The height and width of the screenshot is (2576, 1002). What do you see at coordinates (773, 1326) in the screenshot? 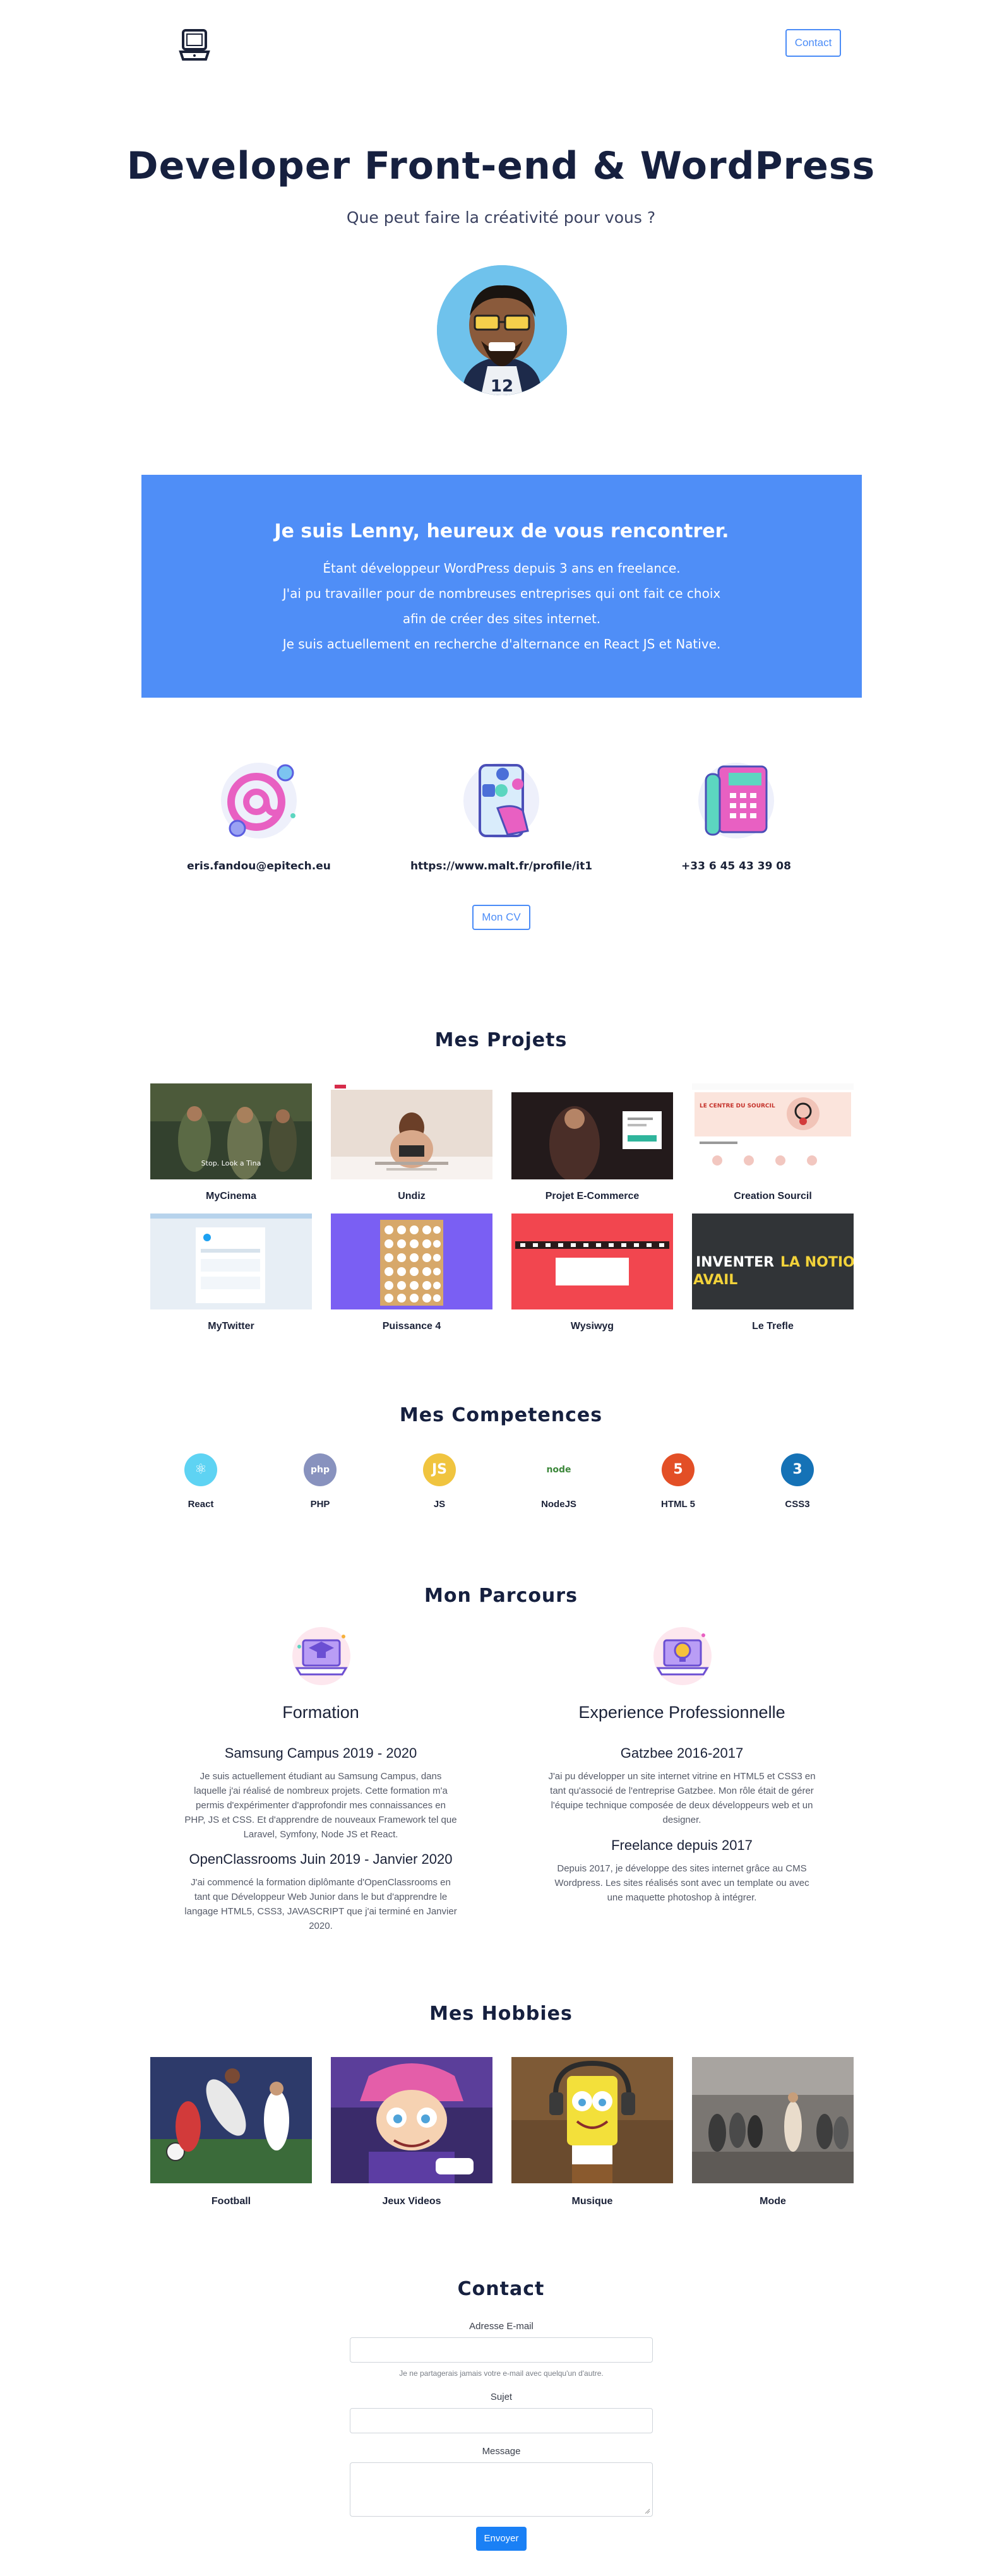
I see `project-caption: Le Trefle` at bounding box center [773, 1326].